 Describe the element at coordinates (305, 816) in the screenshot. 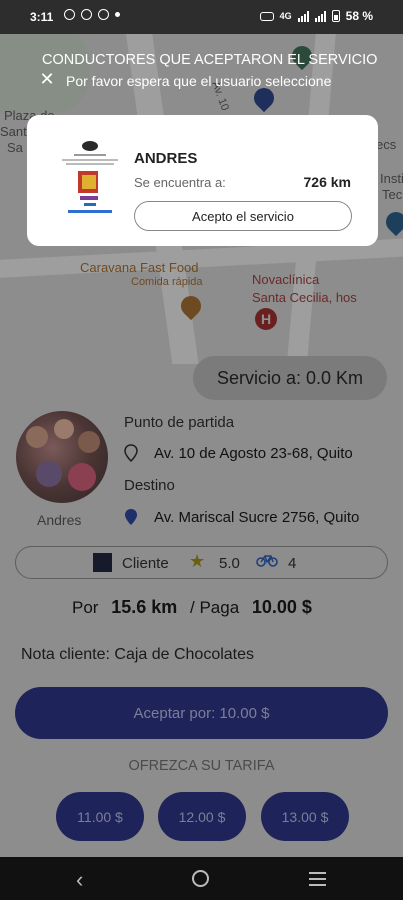

I see `fare-option-button: 13.00 $` at that location.